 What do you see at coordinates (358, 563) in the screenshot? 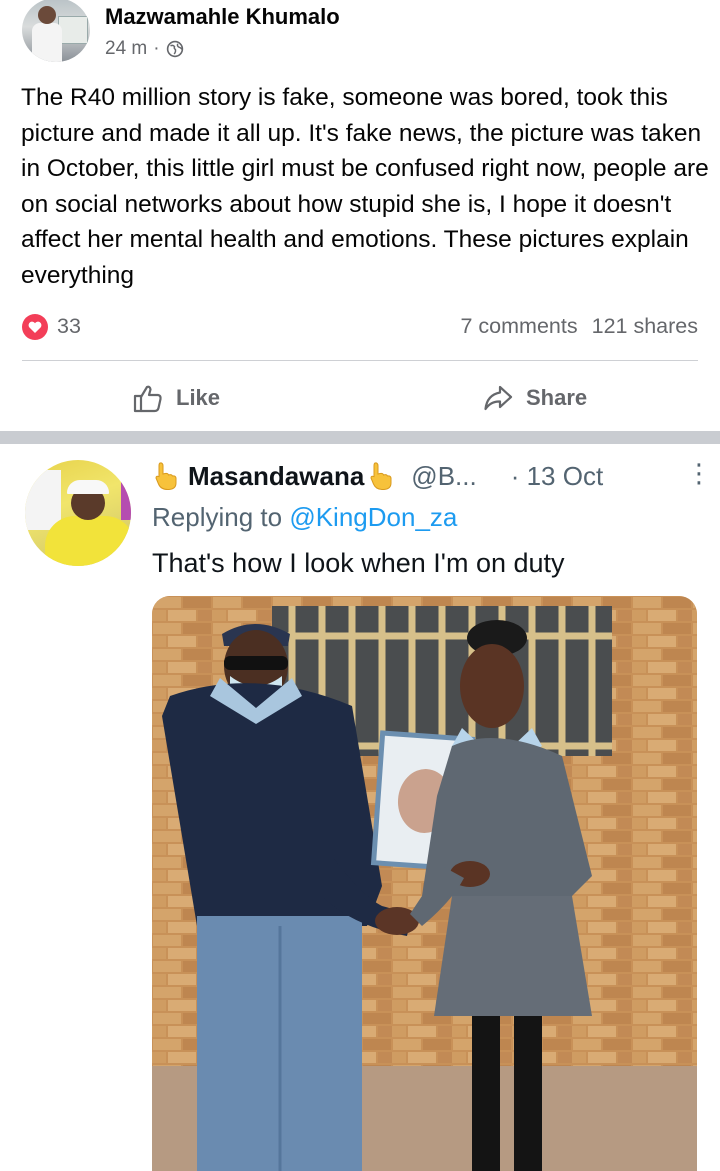
I see `tweet-text: That's how I look when I'm on duty` at bounding box center [358, 563].